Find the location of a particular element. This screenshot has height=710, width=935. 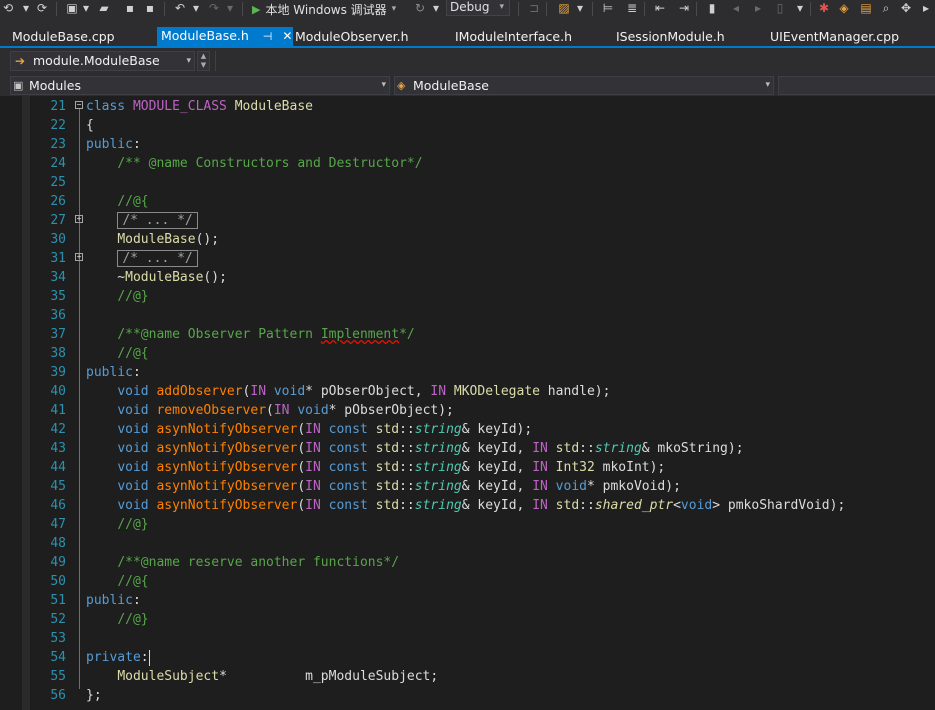

text-cursor is located at coordinates (149, 657).